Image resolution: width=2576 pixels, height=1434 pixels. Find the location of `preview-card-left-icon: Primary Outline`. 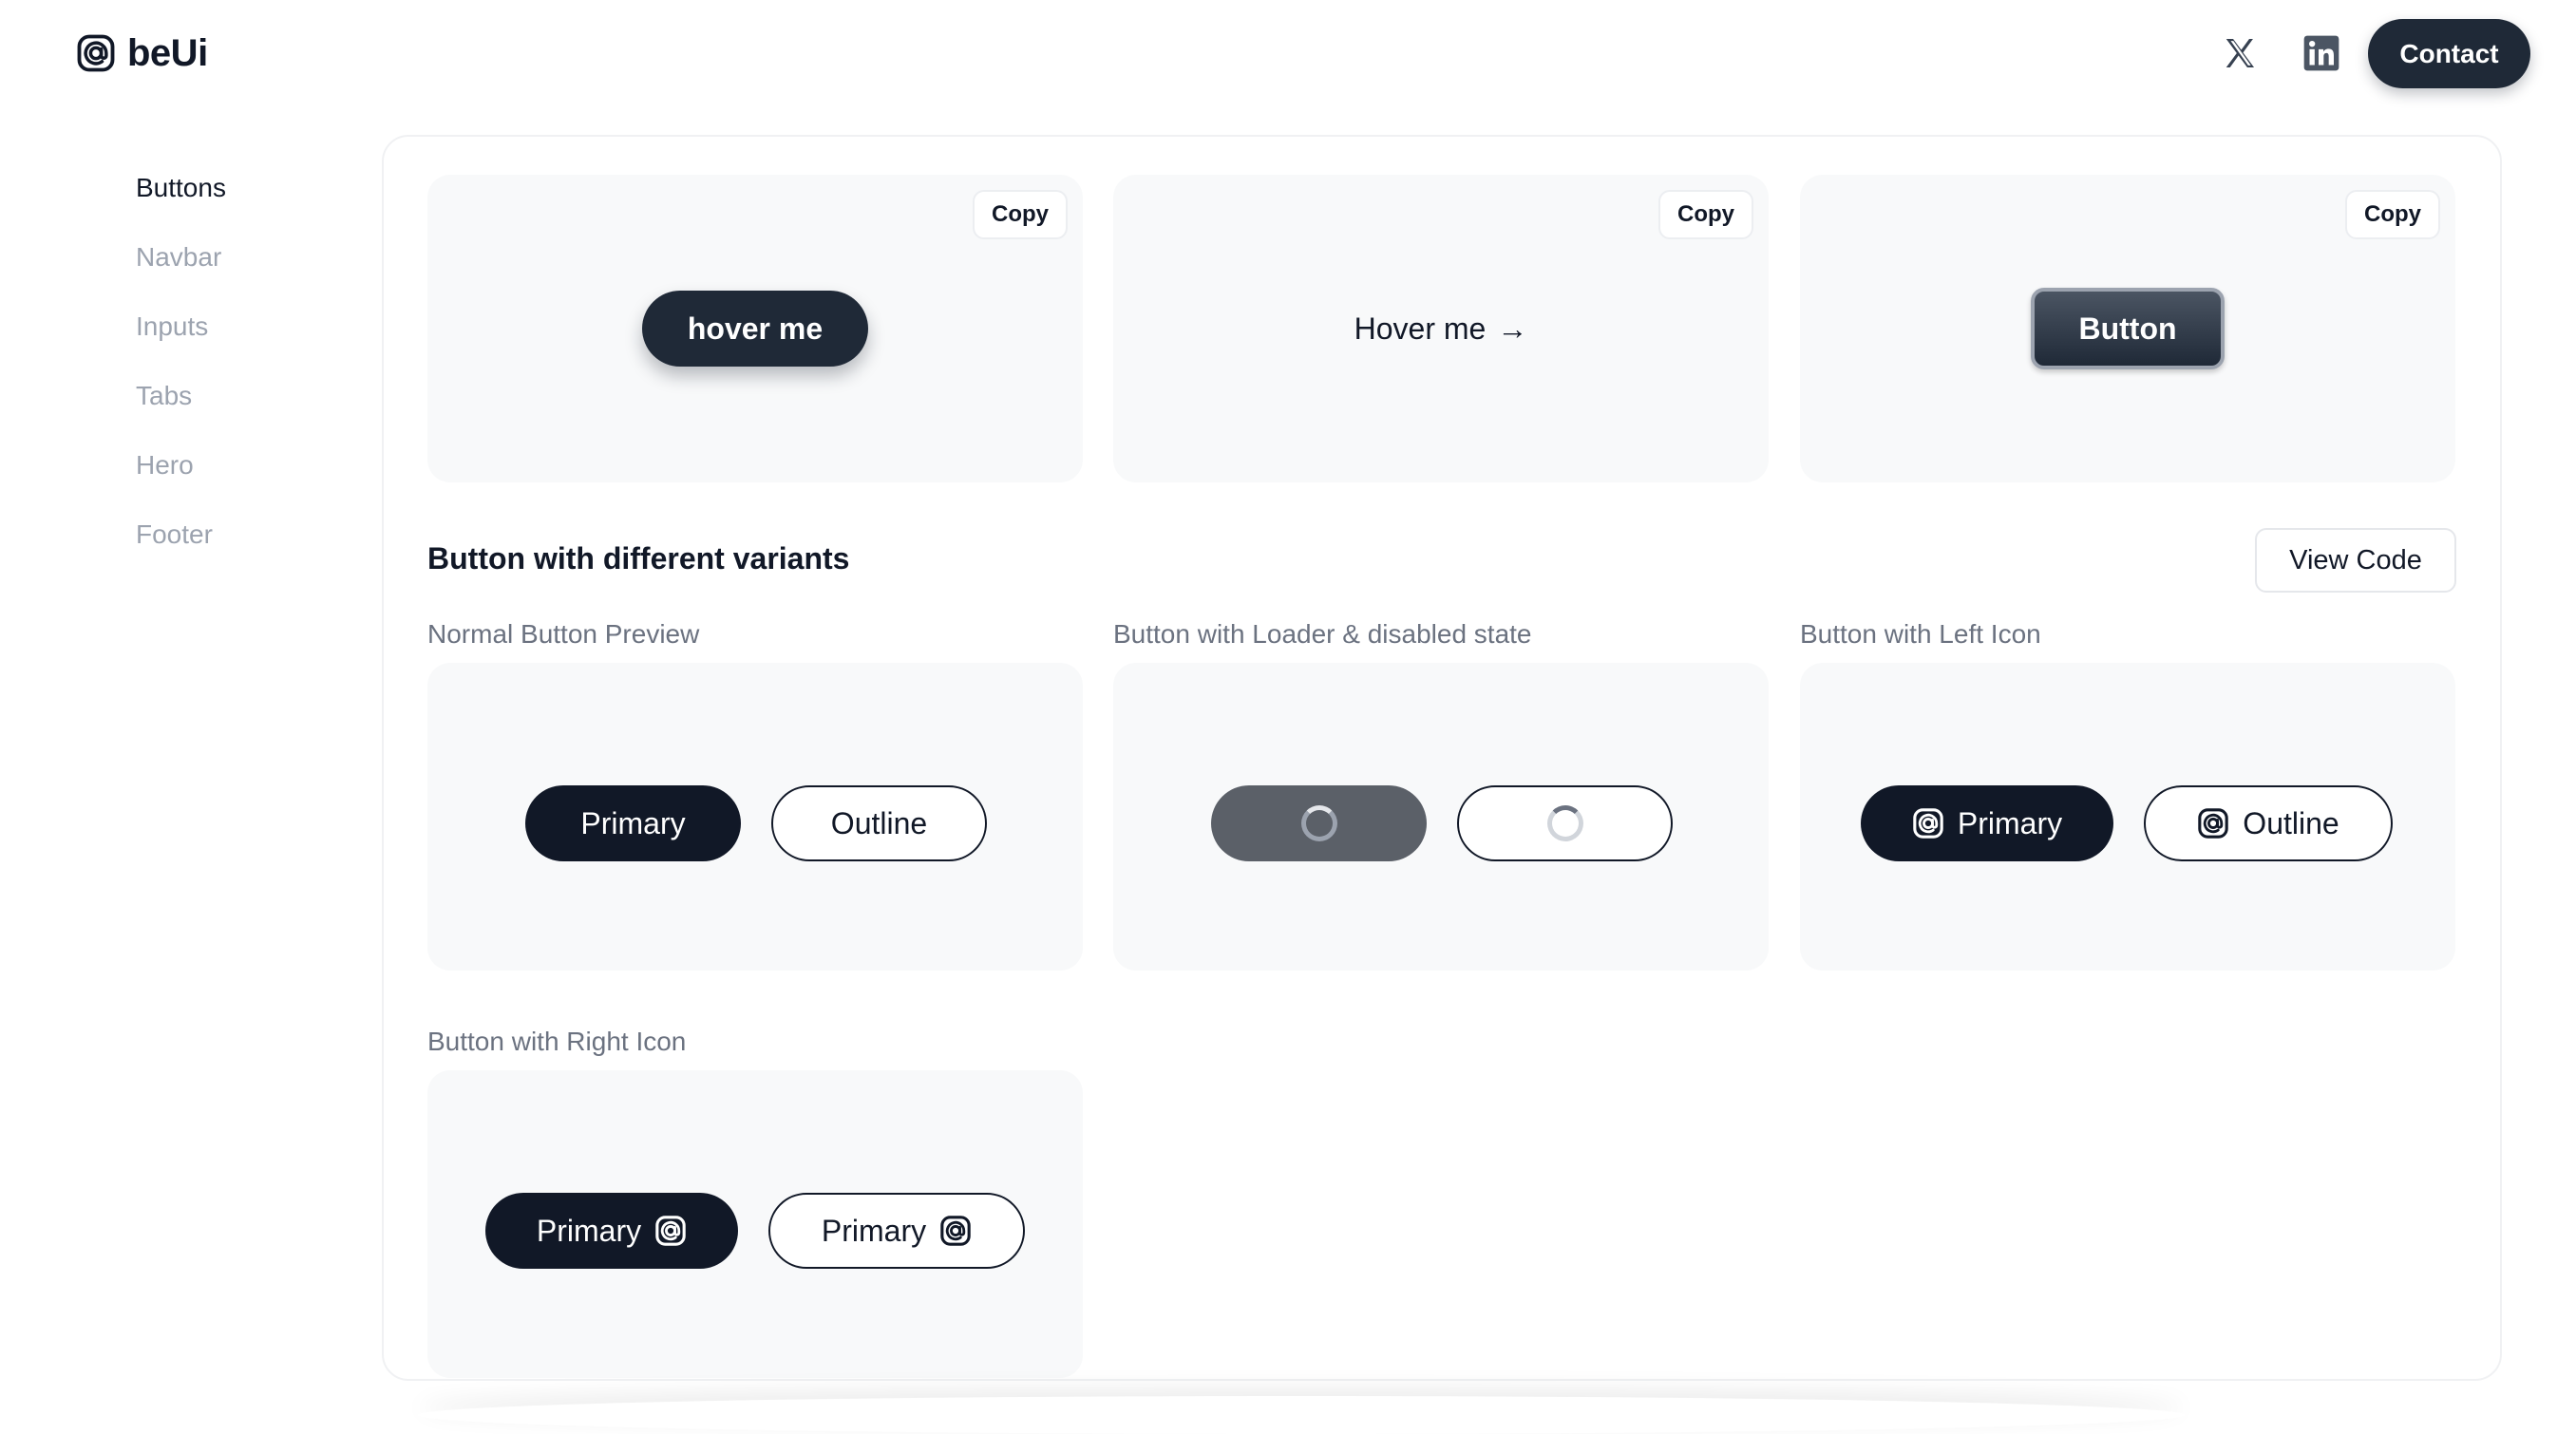

preview-card-left-icon: Primary Outline is located at coordinates (2127, 817).